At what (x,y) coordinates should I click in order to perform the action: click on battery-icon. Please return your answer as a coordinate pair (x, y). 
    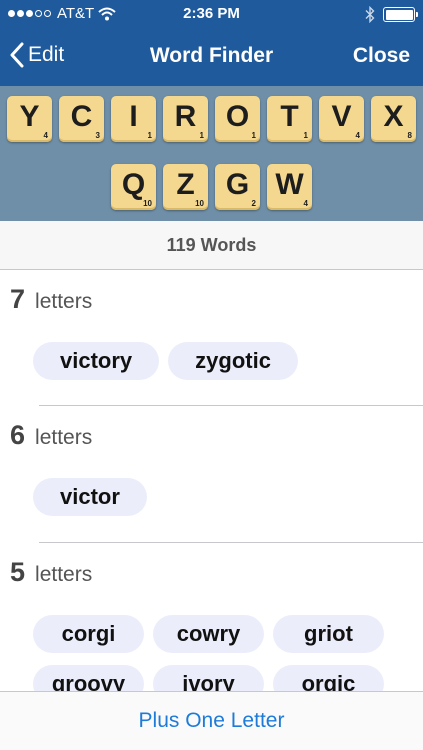
    Looking at the image, I should click on (400, 14).